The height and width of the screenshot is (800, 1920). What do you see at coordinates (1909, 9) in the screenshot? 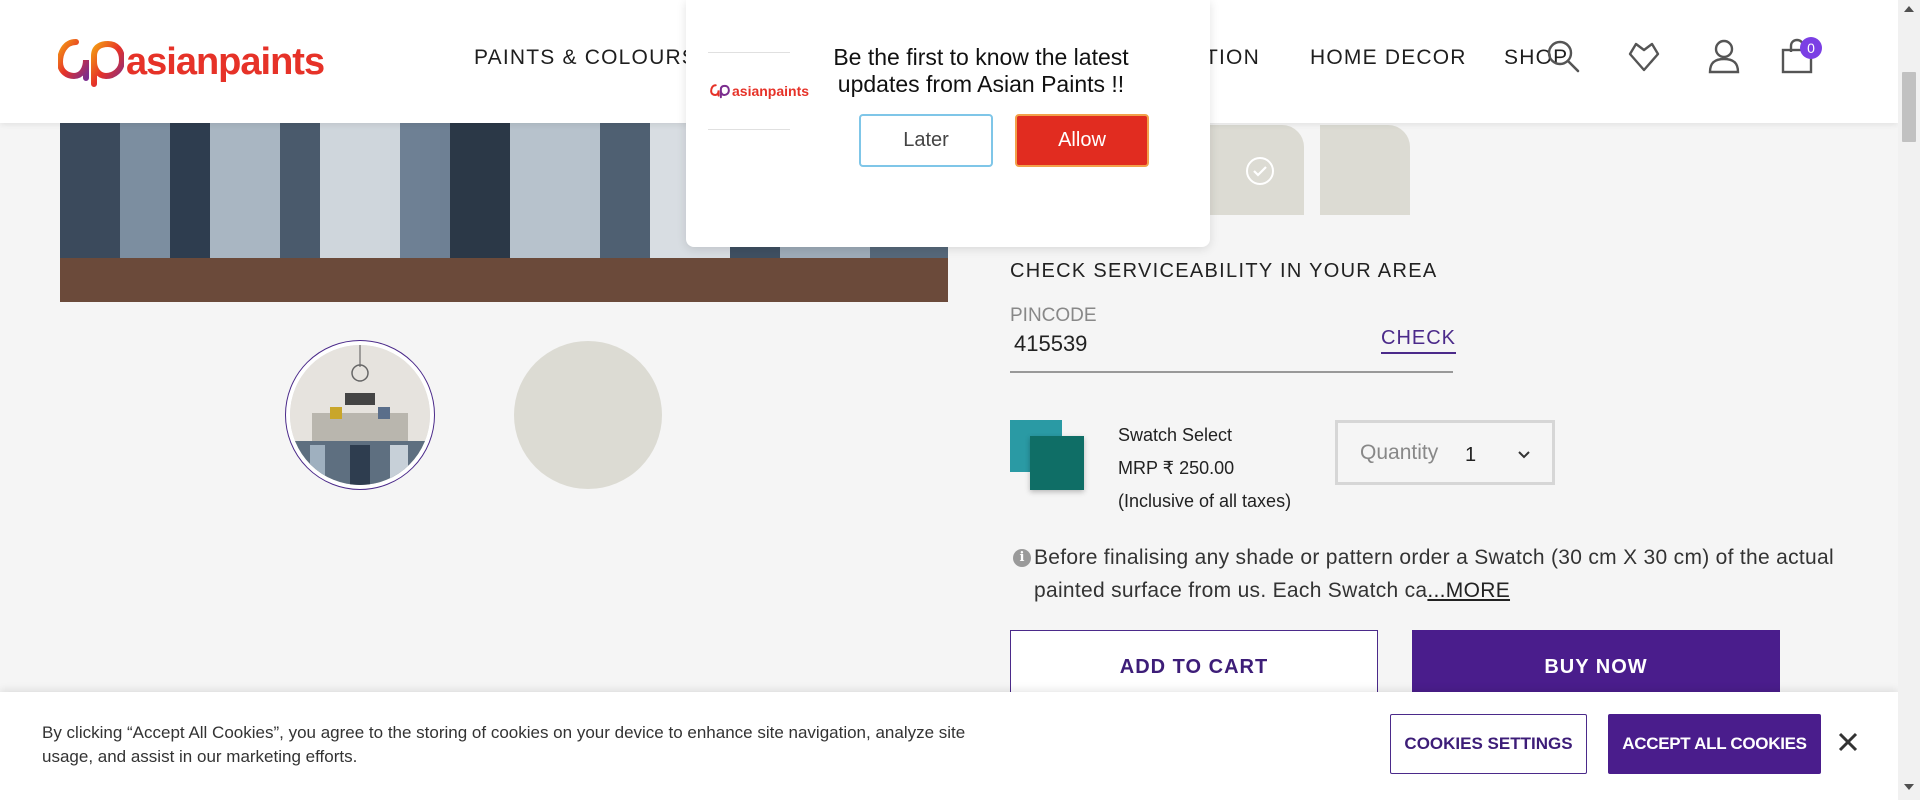
I see `scroll-up-arrow-icon` at bounding box center [1909, 9].